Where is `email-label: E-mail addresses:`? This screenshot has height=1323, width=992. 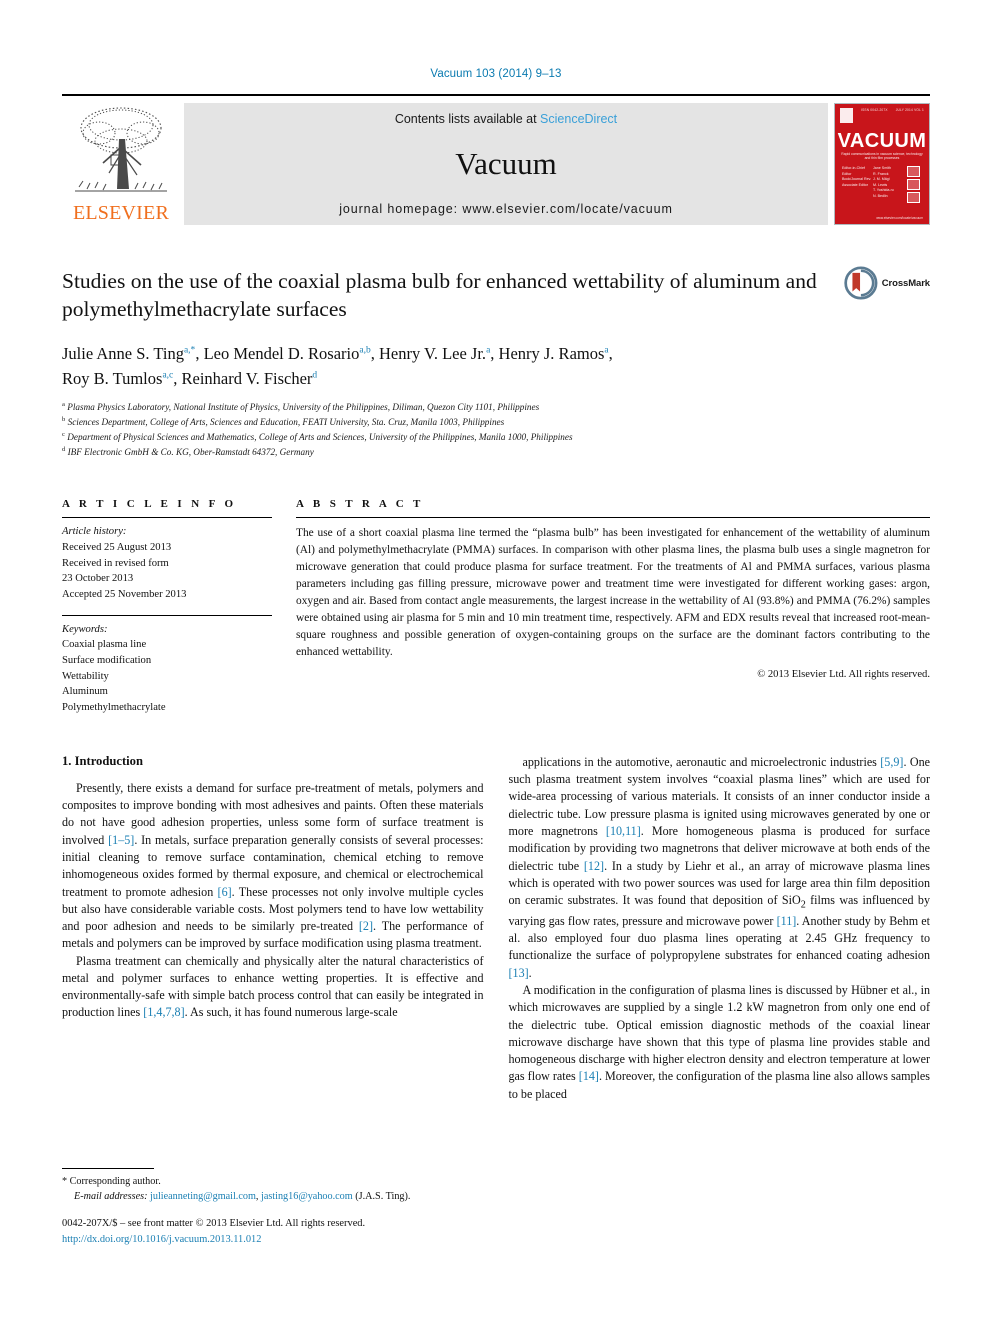 email-label: E-mail addresses: is located at coordinates (111, 1197).